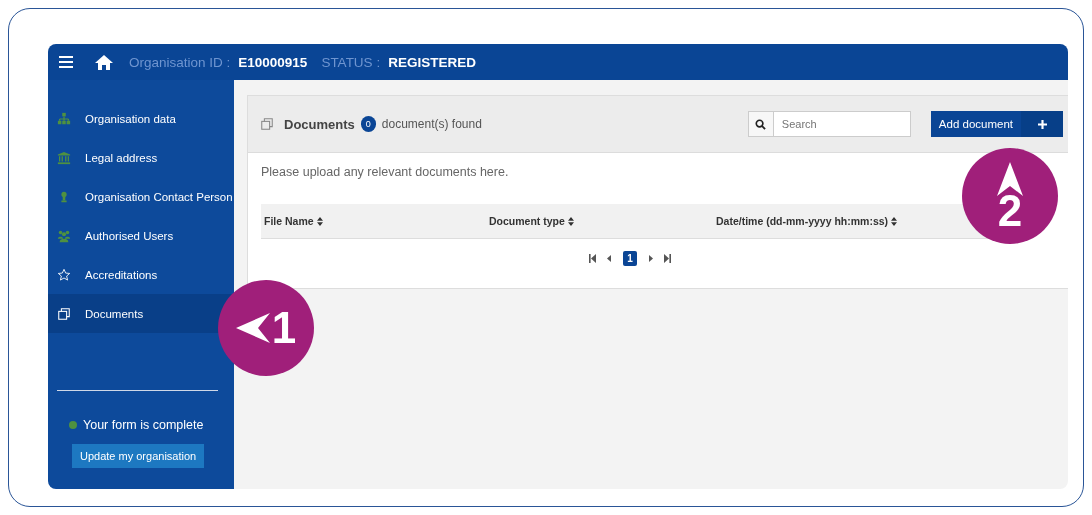 The width and height of the screenshot is (1092, 515). What do you see at coordinates (138, 456) in the screenshot?
I see `update-organisation-button: Update my organisation` at bounding box center [138, 456].